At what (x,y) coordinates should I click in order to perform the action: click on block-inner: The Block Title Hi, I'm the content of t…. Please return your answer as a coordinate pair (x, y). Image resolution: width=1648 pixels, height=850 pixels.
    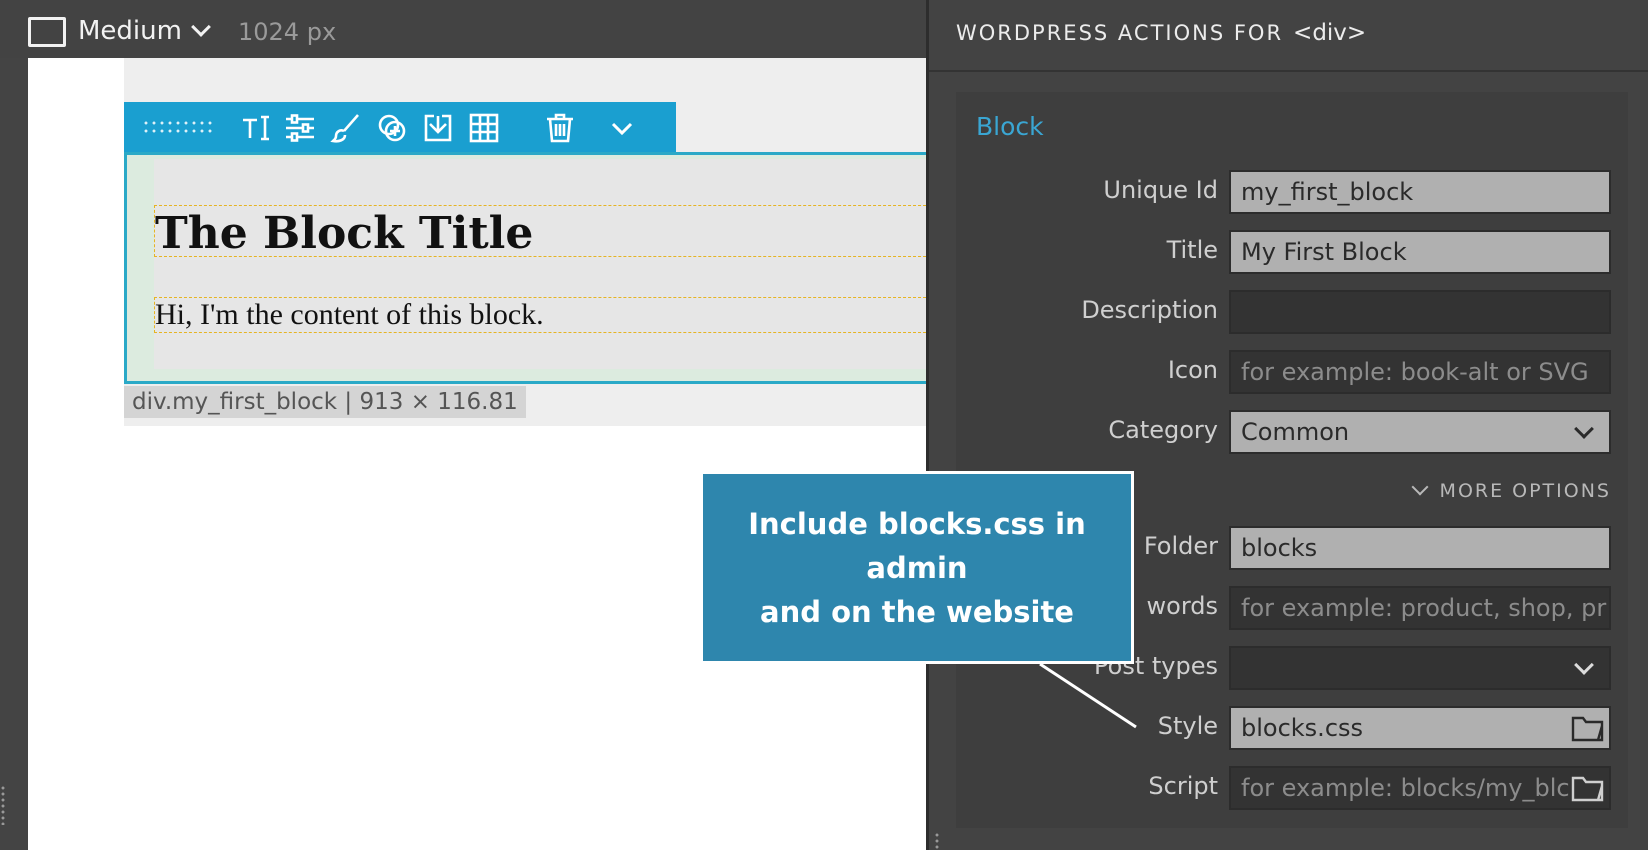
    Looking at the image, I should click on (540, 264).